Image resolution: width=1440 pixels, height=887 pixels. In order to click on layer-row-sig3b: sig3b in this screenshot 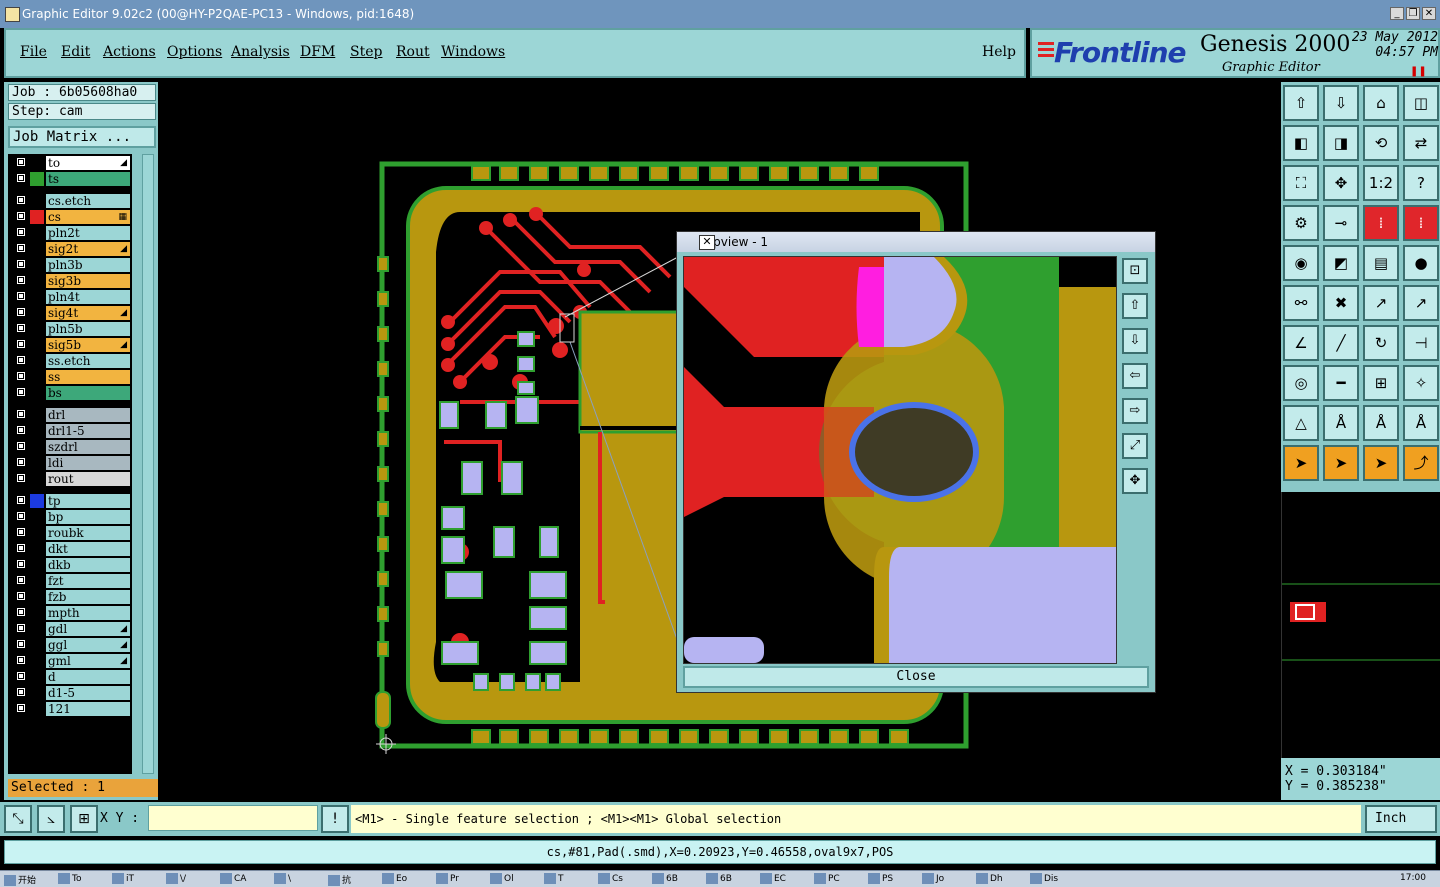, I will do `click(70, 281)`.